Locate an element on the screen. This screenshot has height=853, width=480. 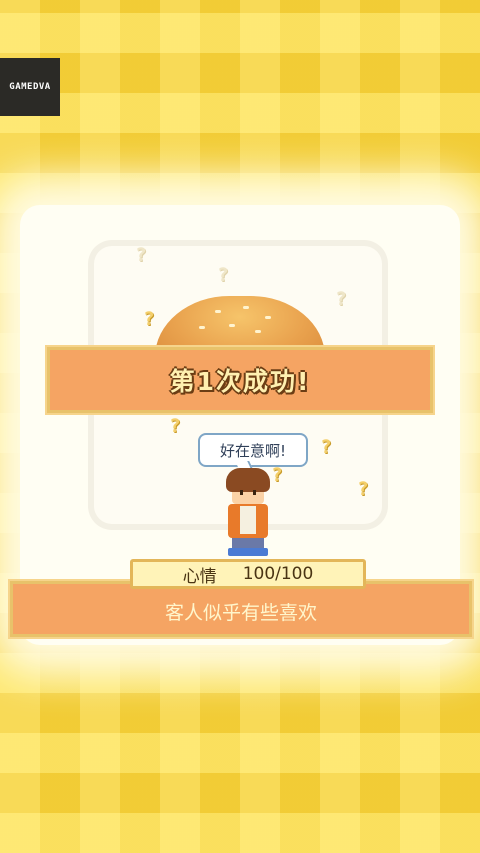
speech-bubble: 好在意啊! is located at coordinates (253, 450).